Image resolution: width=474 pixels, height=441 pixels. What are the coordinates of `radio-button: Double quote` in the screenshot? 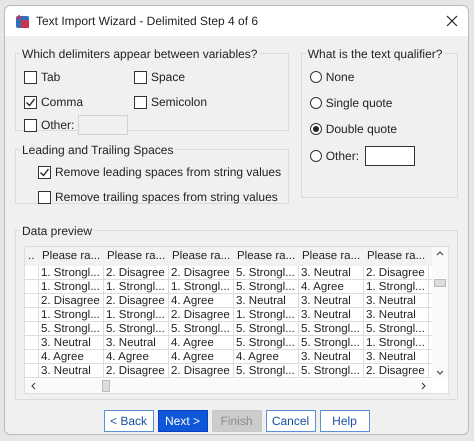 It's located at (354, 129).